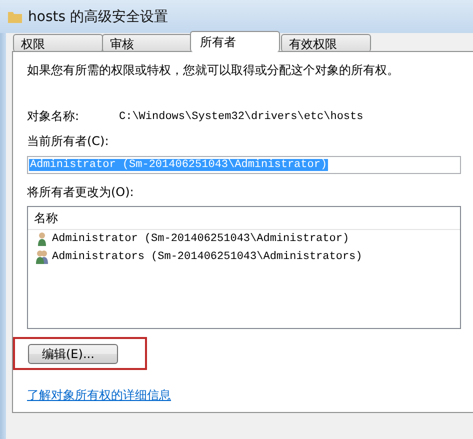 This screenshot has height=439, width=473. Describe the element at coordinates (235, 41) in the screenshot. I see `tab: 所有者` at that location.